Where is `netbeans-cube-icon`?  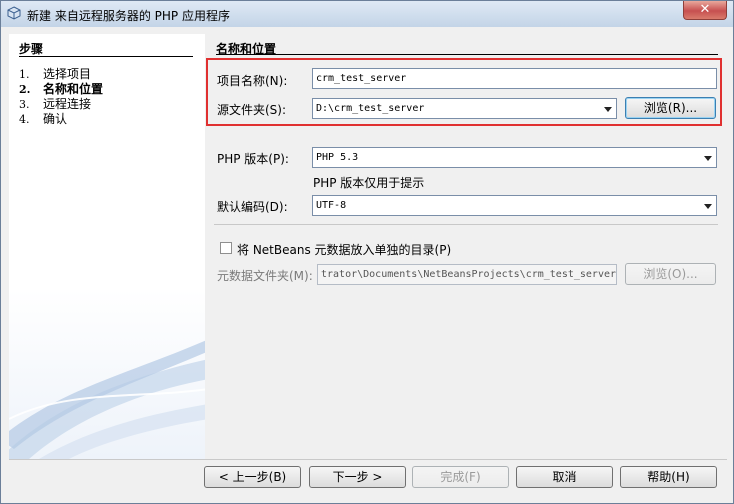
netbeans-cube-icon is located at coordinates (14, 13).